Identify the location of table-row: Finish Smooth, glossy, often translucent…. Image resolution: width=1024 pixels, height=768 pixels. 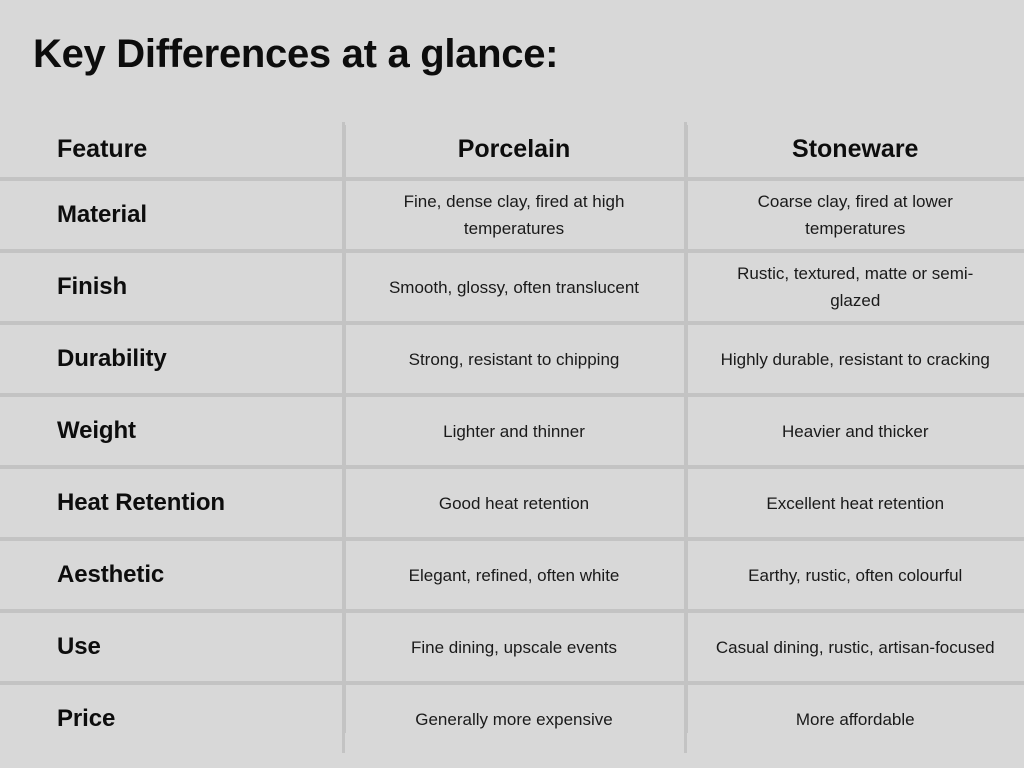
(512, 288).